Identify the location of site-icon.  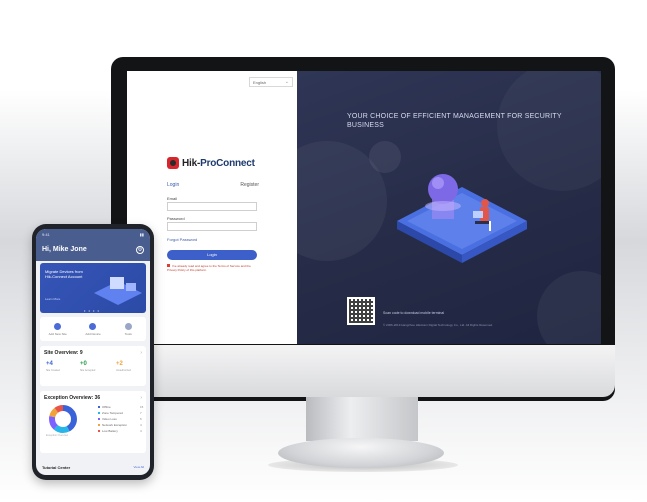
(58, 326).